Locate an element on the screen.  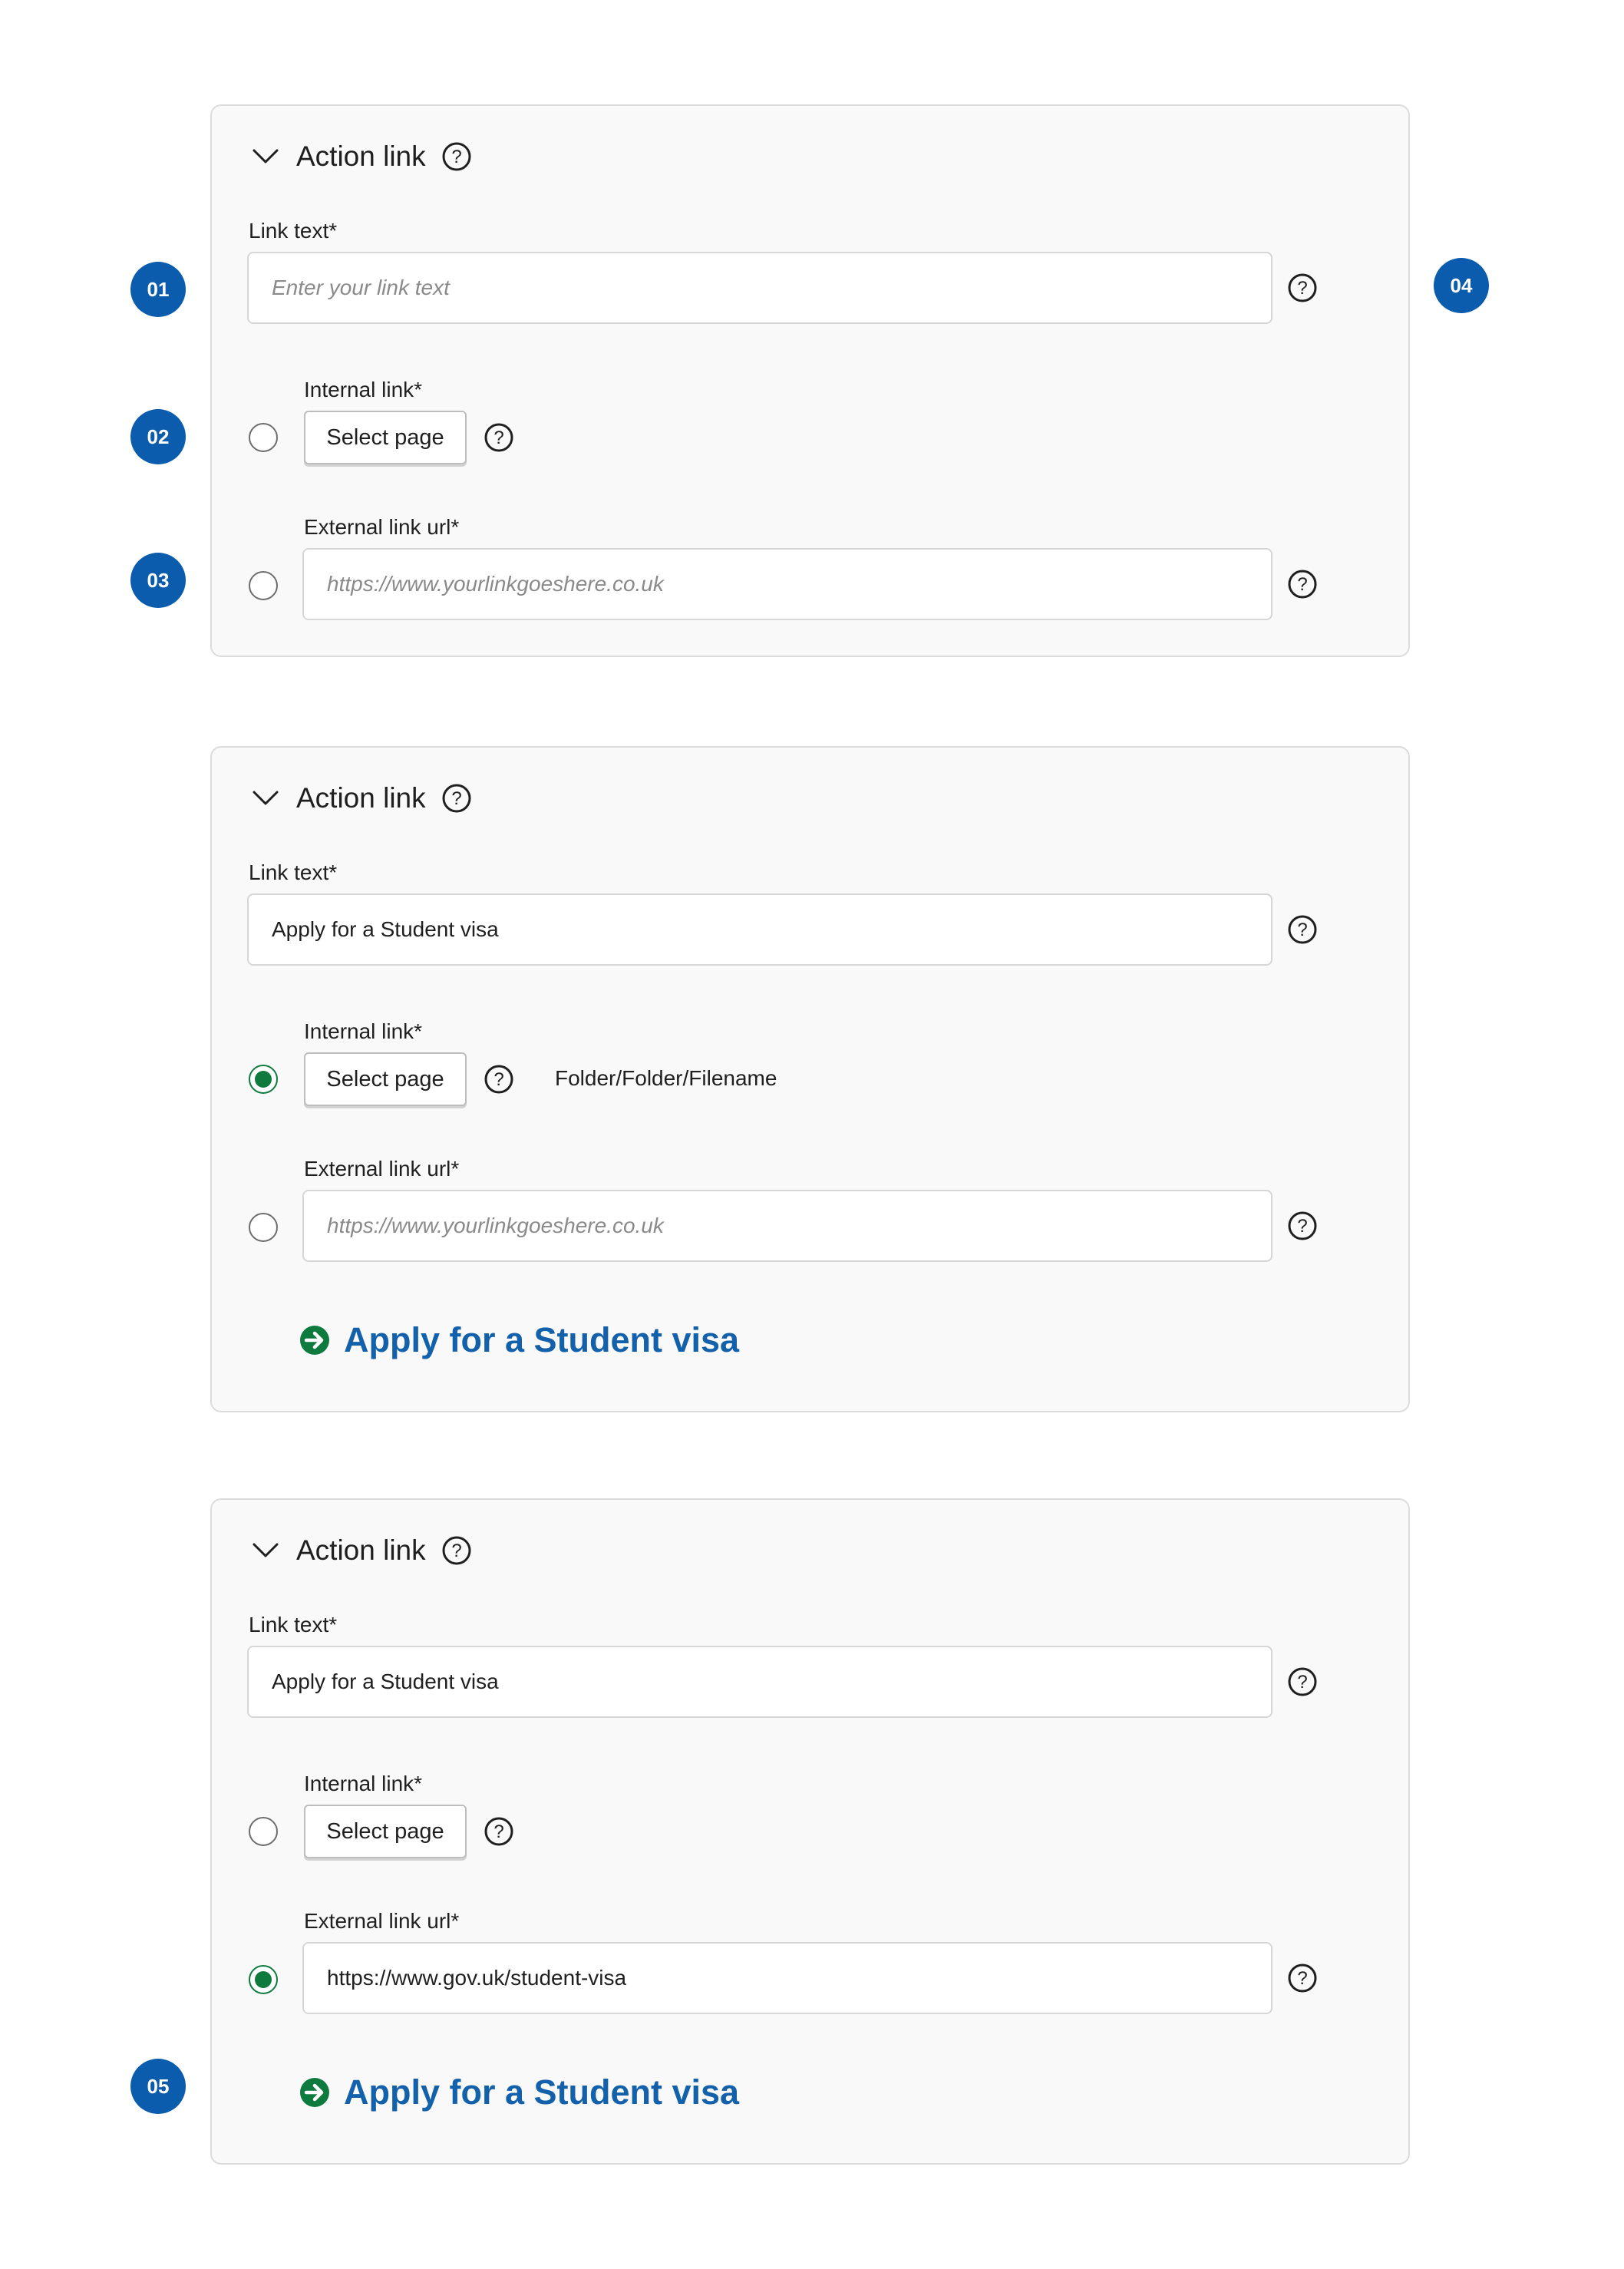
annotation-badge-02: 02 is located at coordinates (158, 436).